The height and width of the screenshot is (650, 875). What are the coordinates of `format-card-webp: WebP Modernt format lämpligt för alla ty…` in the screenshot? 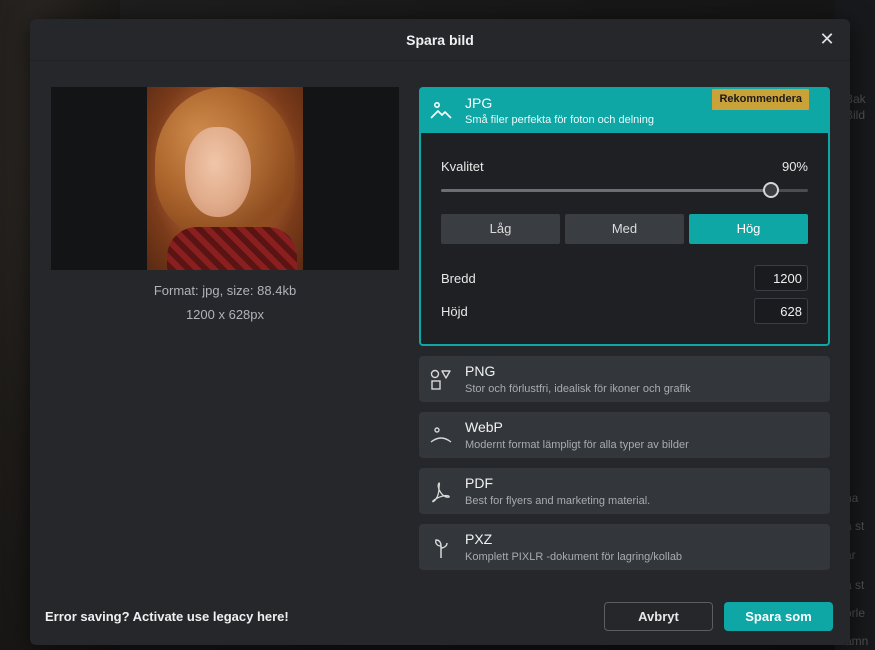 It's located at (624, 435).